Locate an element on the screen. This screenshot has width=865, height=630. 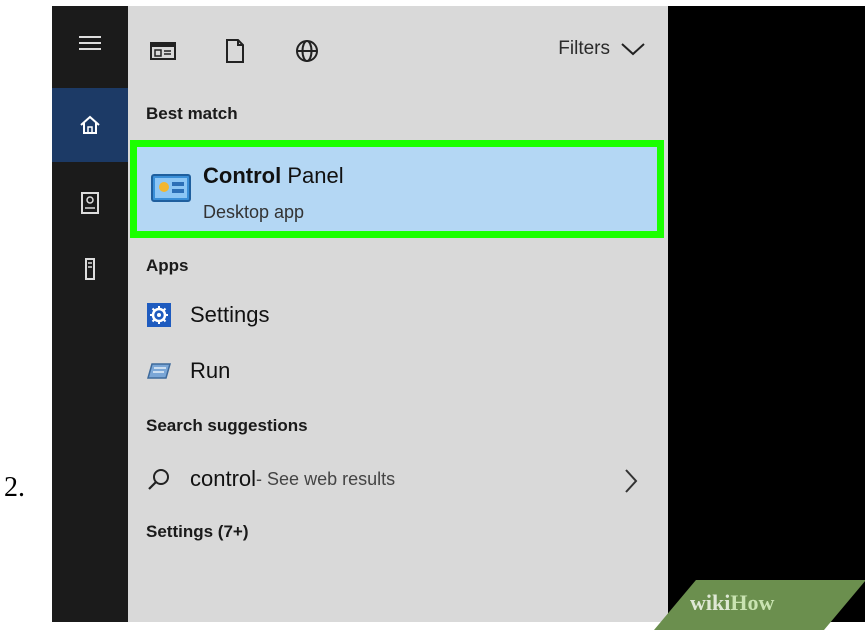
globe-icon is located at coordinates (307, 51).